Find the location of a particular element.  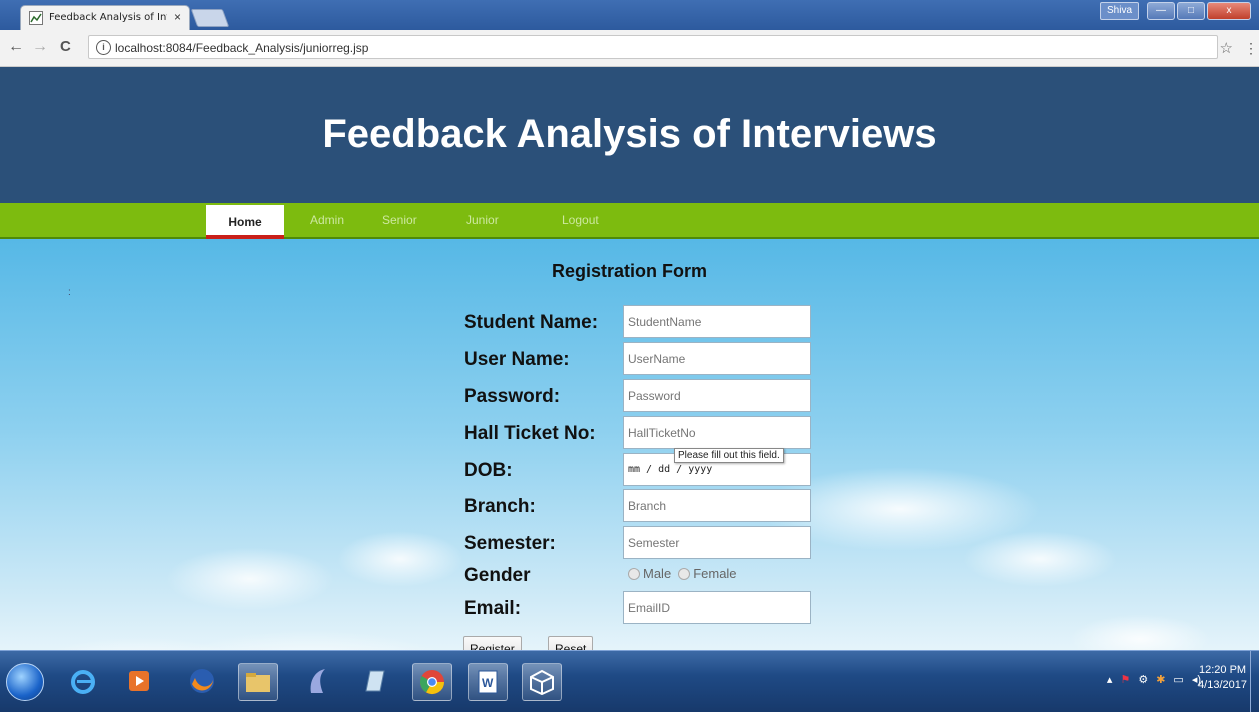

profile-badge: Shiva is located at coordinates (1119, 11).